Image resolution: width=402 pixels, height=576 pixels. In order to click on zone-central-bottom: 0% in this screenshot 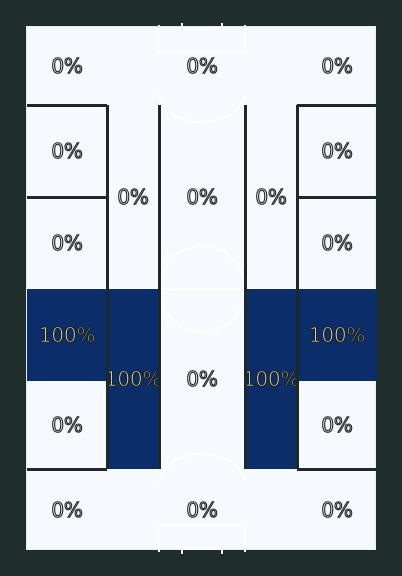, I will do `click(202, 379)`.